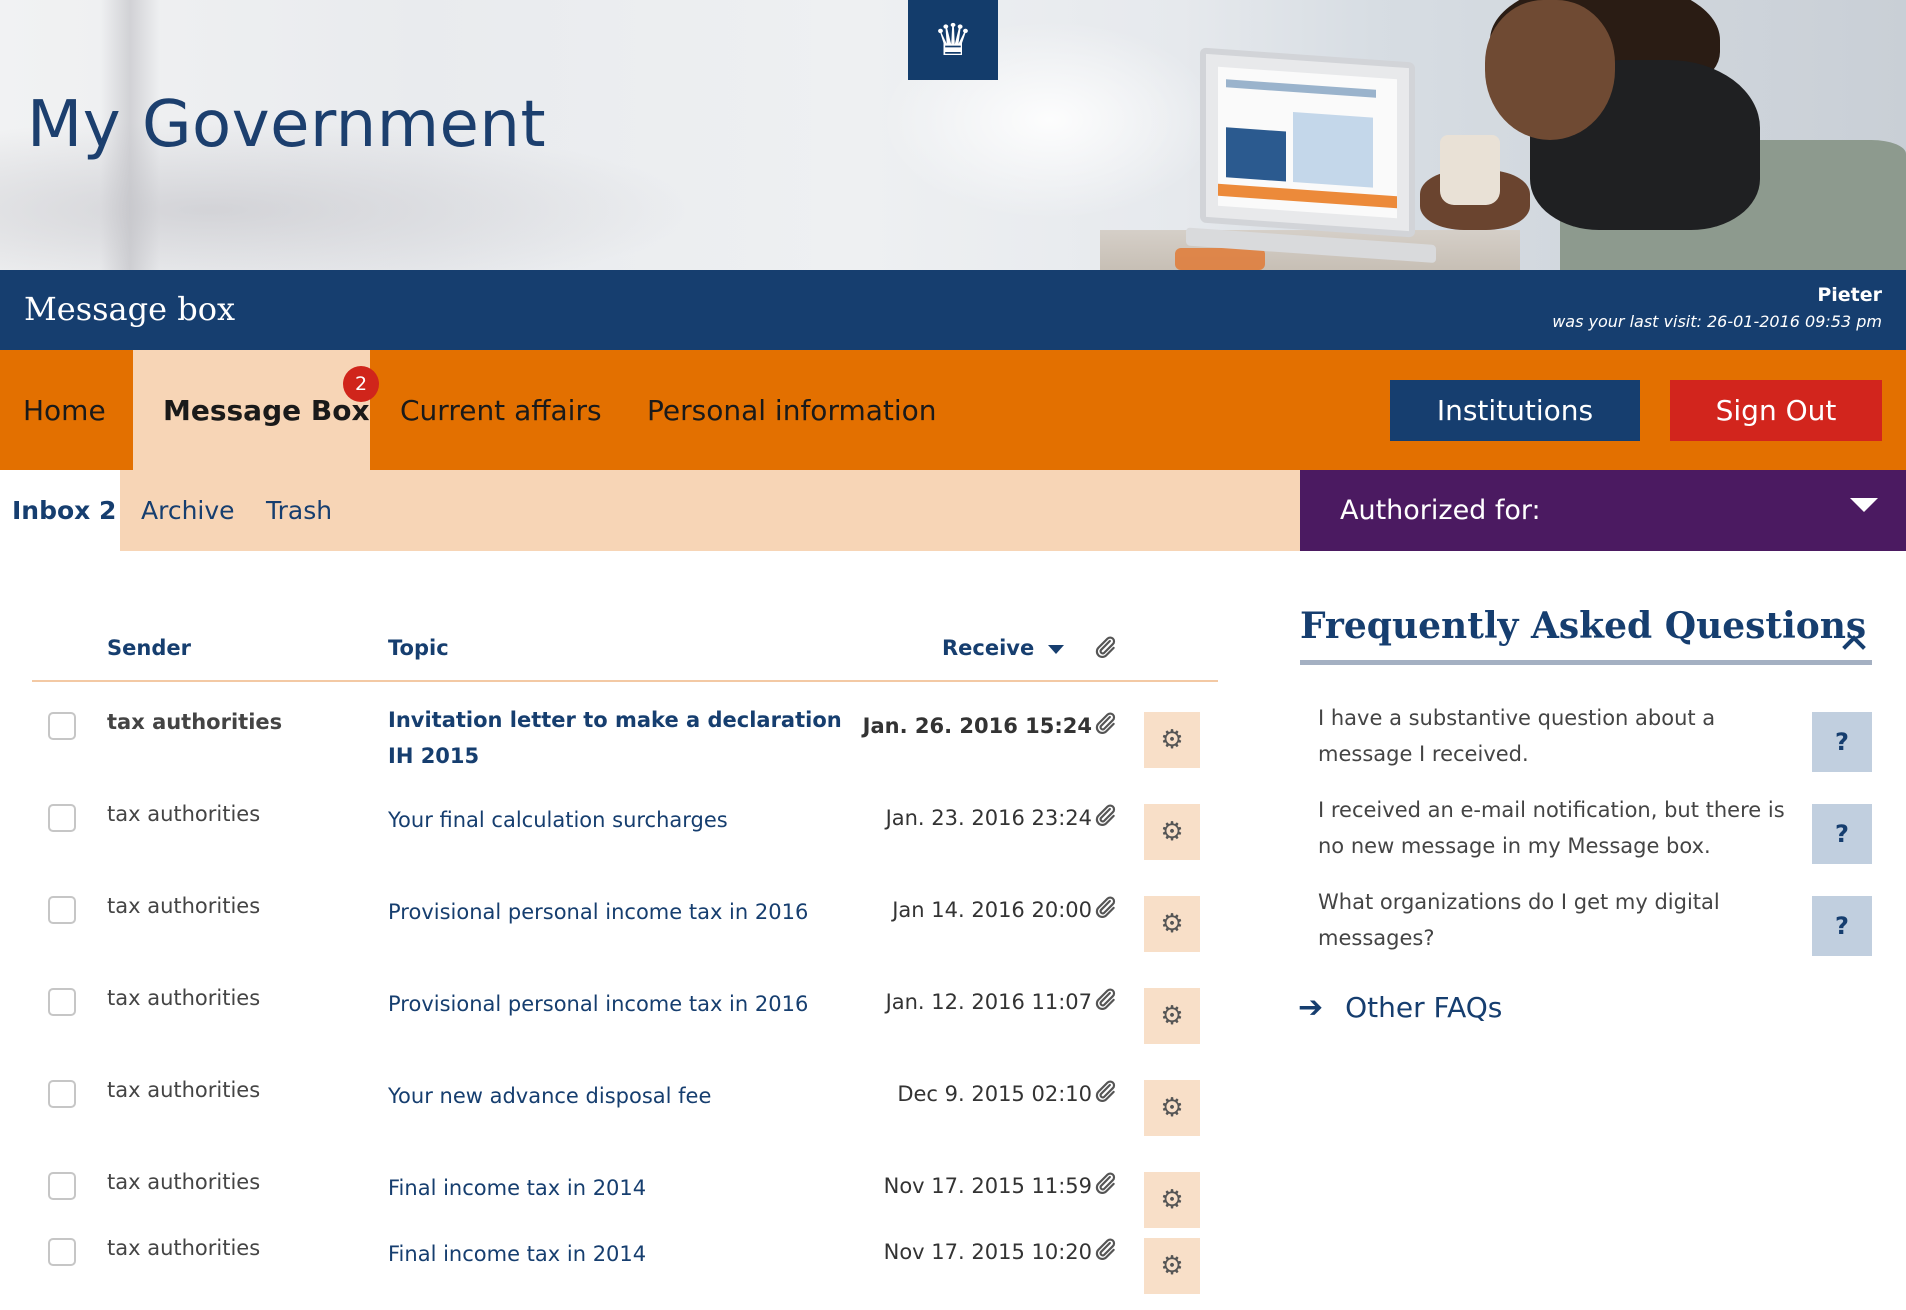 The height and width of the screenshot is (1310, 1906). What do you see at coordinates (992, 910) in the screenshot?
I see `row-date: Jan 14. 2016 20:00` at bounding box center [992, 910].